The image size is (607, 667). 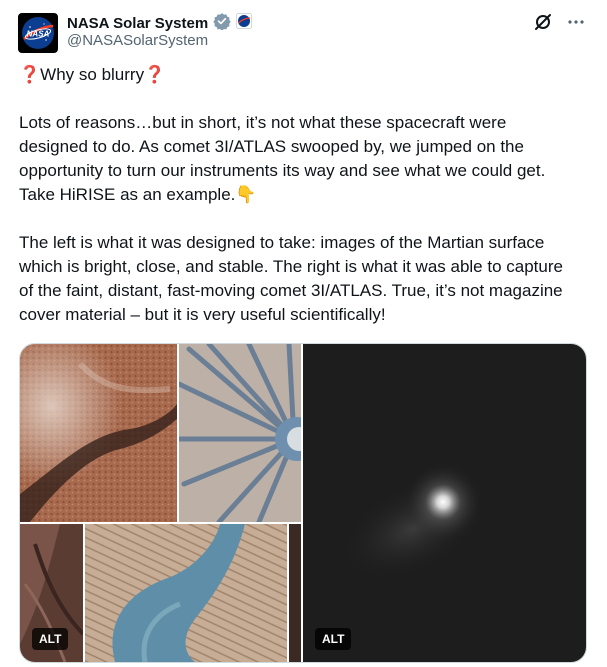 What do you see at coordinates (98, 433) in the screenshot?
I see `mars-terrain-image` at bounding box center [98, 433].